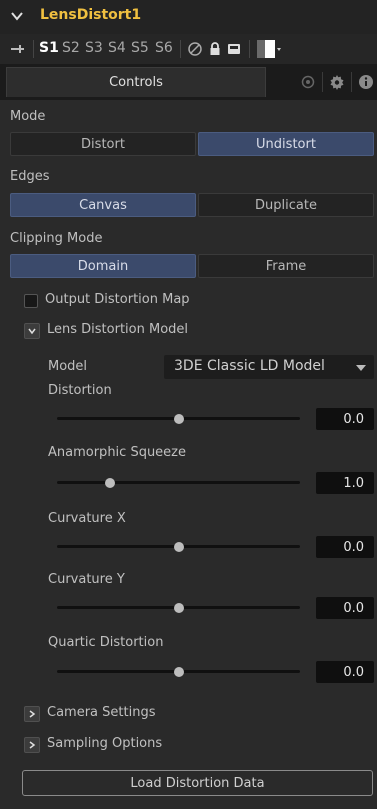 This screenshot has width=377, height=809. What do you see at coordinates (103, 144) in the screenshot?
I see `mode-distort-button: Distort` at bounding box center [103, 144].